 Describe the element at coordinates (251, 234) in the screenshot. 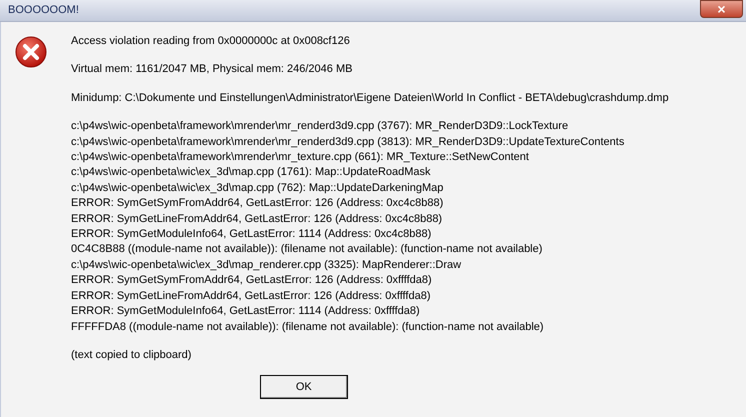

I see `message-line: ERROR: SymGetModuleInfo64, GetLastError: 1114 (Address: 0xc4c8b88)` at that location.